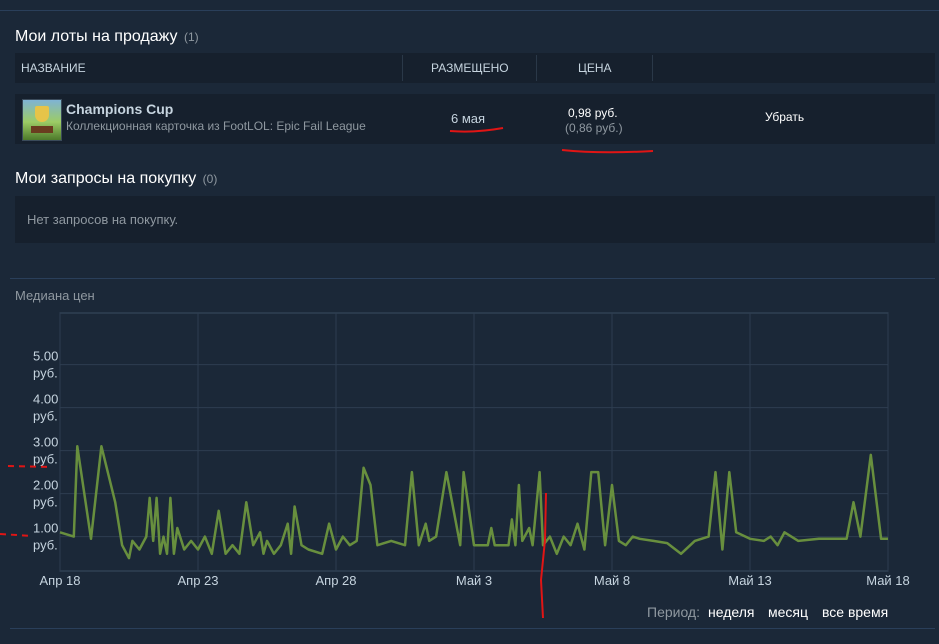  What do you see at coordinates (96, 36) in the screenshot?
I see `my-listings-title: Мои лоты на продажу` at bounding box center [96, 36].